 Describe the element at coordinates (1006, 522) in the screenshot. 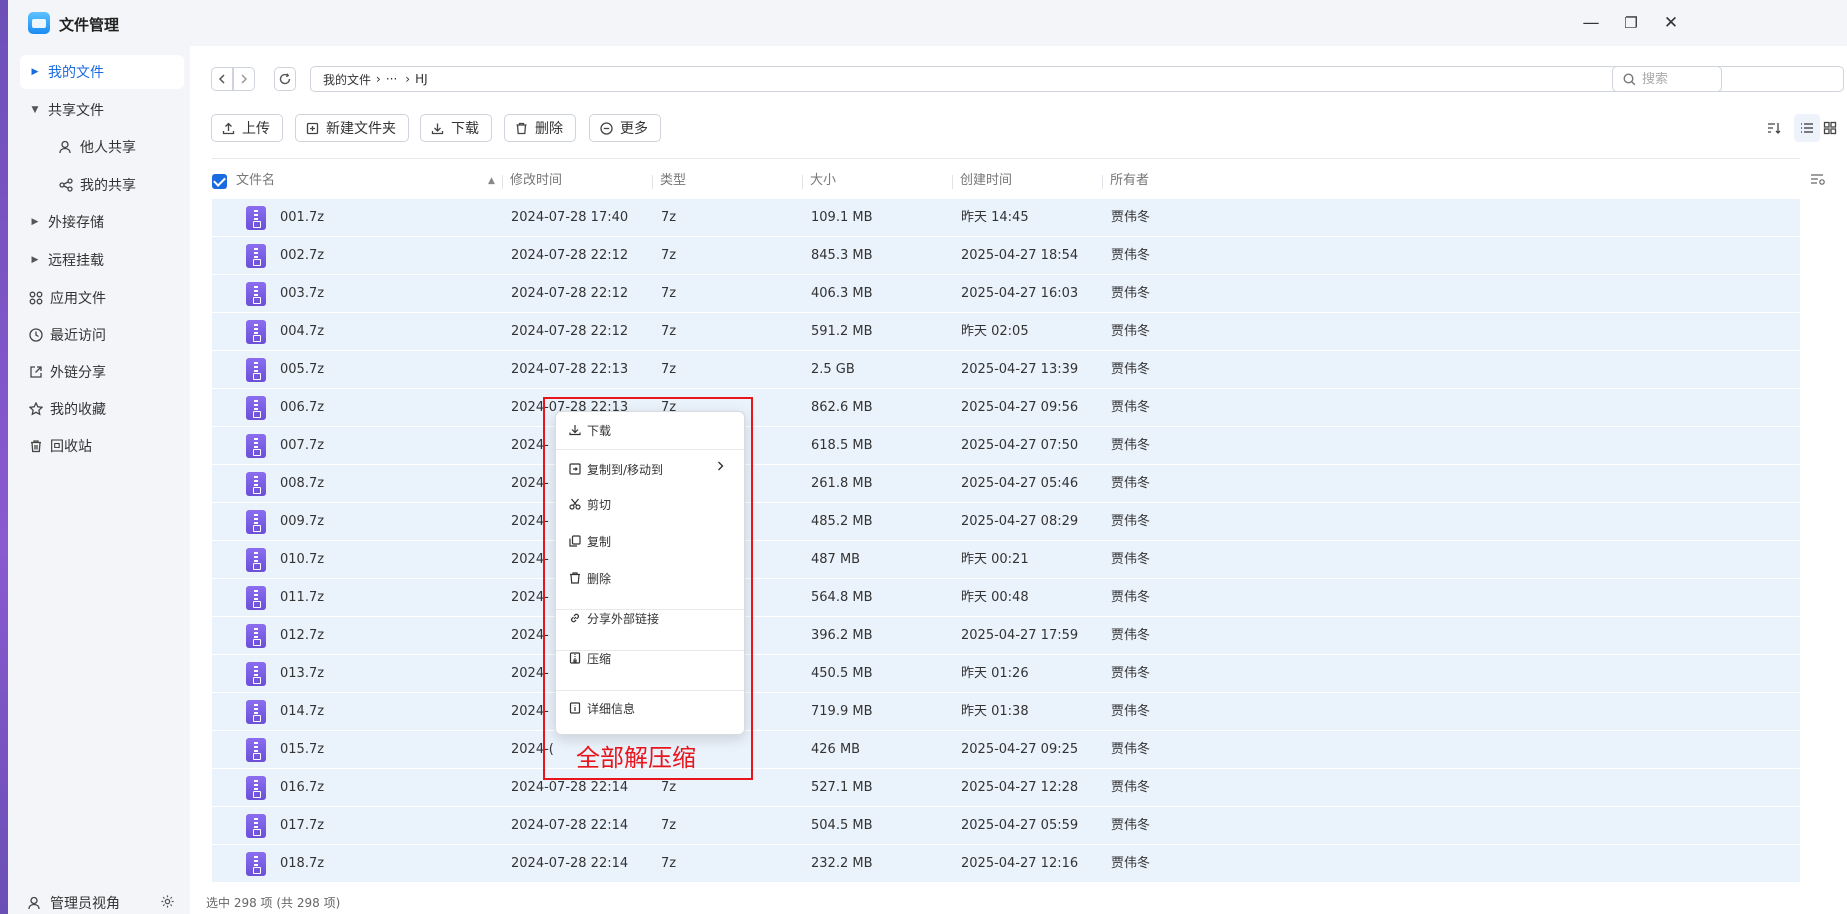

I see `table-row: 009.7z 2024- 485.2 MB 2025-04-27 08:29 贾伟冬` at that location.